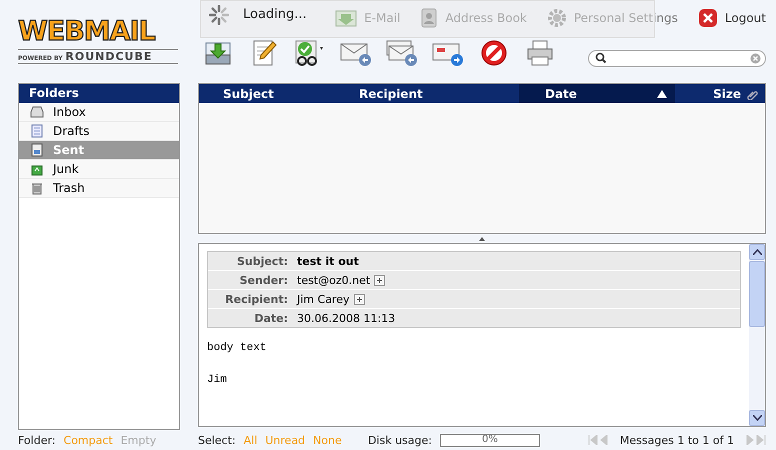 The height and width of the screenshot is (450, 776). I want to click on scroll-down-icon, so click(757, 418).